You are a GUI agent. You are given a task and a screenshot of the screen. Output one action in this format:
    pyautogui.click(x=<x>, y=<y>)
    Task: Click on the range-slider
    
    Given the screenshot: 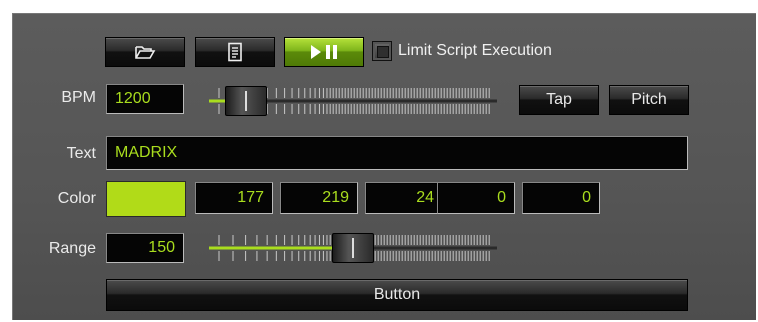 What is the action you would take?
    pyautogui.click(x=353, y=248)
    